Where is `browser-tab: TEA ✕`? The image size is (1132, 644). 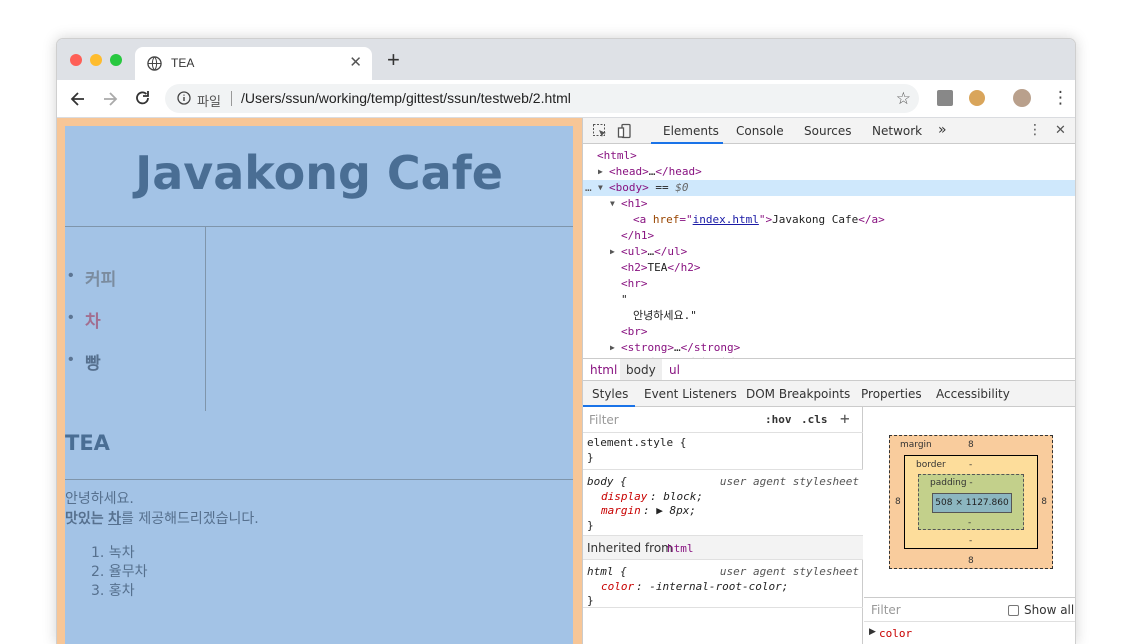 browser-tab: TEA ✕ is located at coordinates (253, 63).